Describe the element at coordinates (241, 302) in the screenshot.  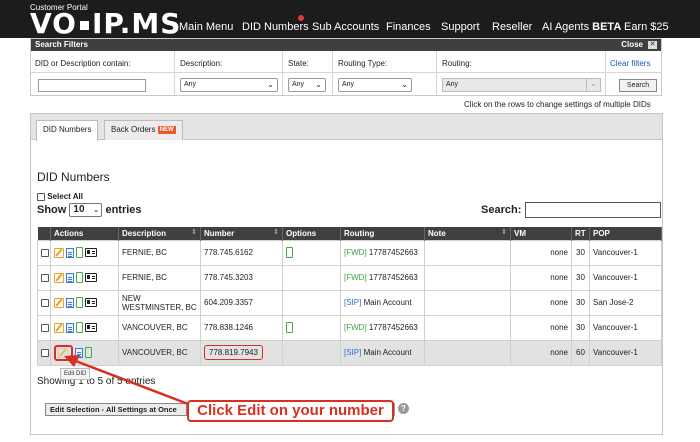
I see `row-number: 604.209.3357` at that location.